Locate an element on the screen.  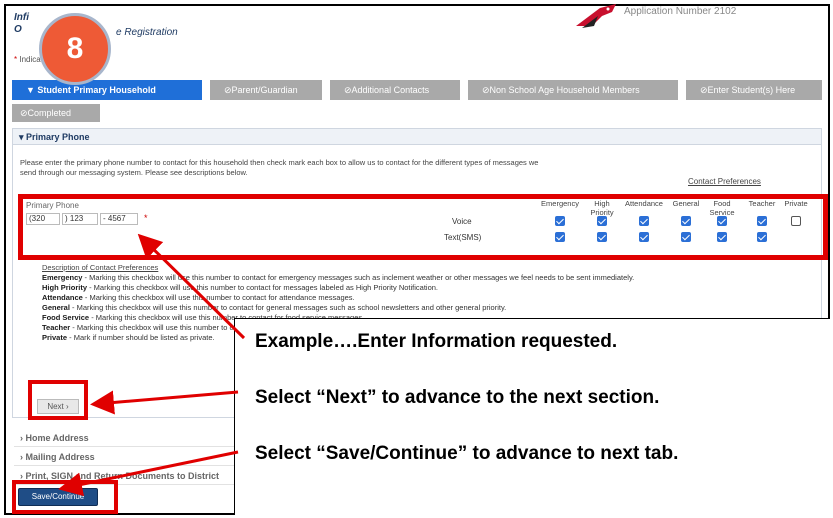
pref-col-food-service: Food Service is located at coordinates (722, 208).